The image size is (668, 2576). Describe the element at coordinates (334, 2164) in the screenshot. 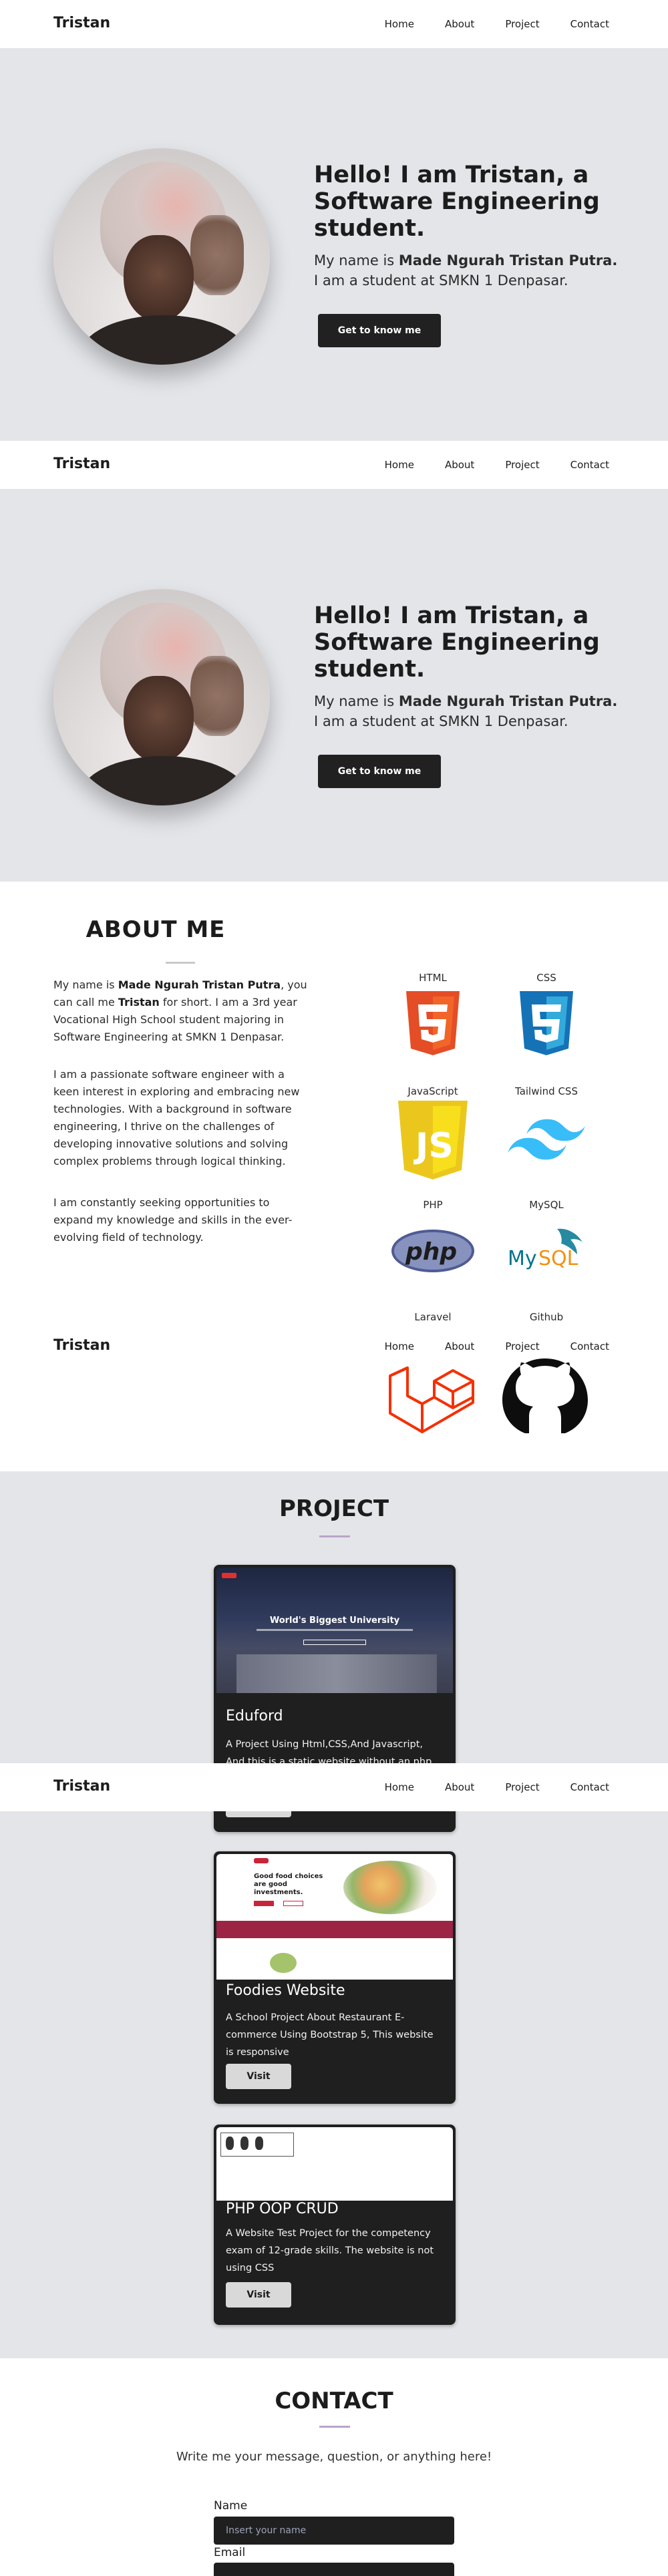

I see `php-crud-preview-image` at that location.